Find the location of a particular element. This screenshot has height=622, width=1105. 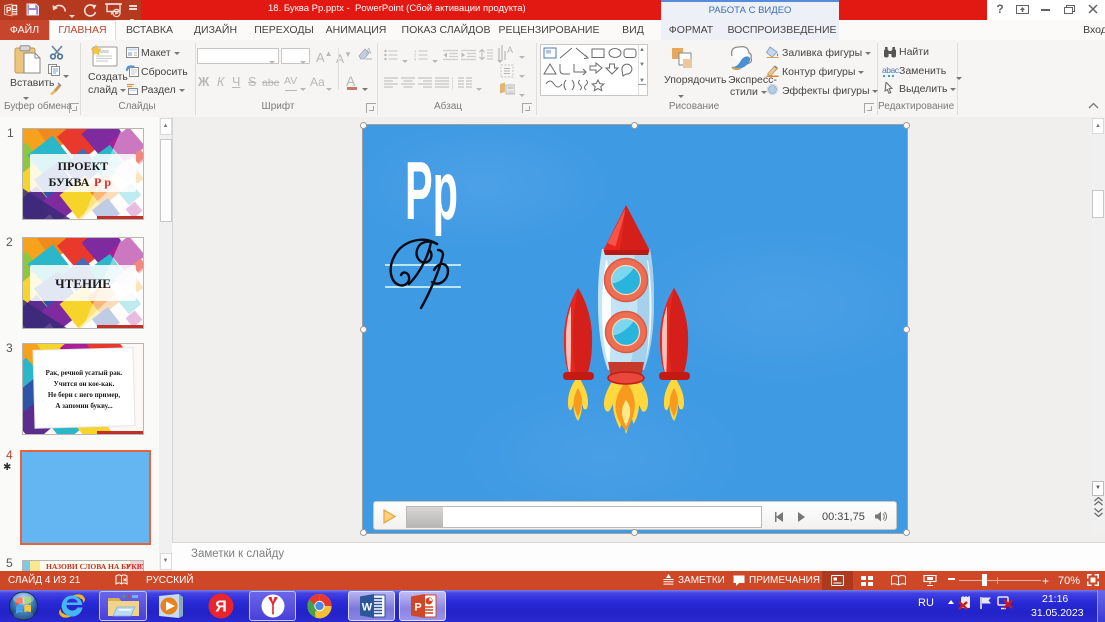

svg-text: Р р is located at coordinates (102, 182).